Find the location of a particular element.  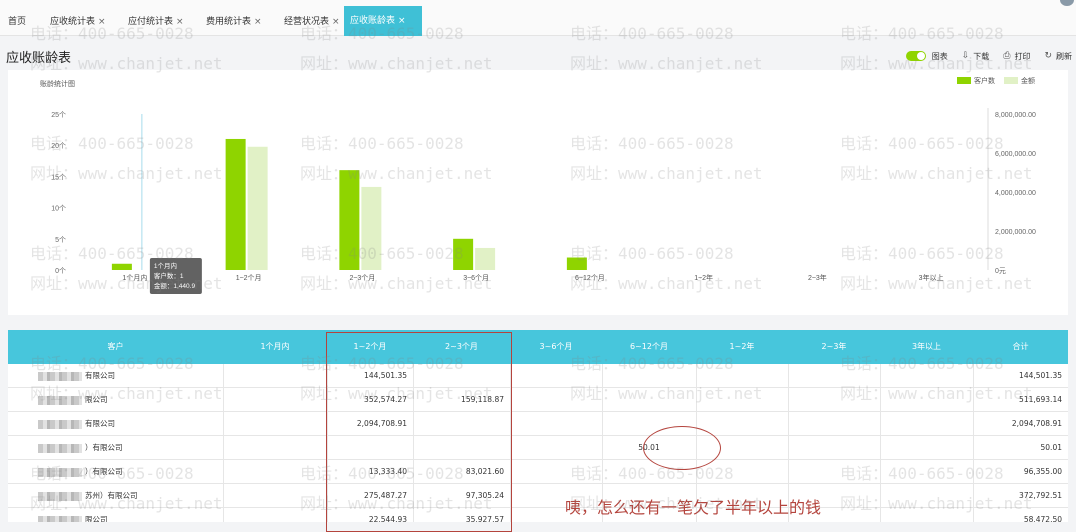

column-header: 客户 is located at coordinates (115, 347).